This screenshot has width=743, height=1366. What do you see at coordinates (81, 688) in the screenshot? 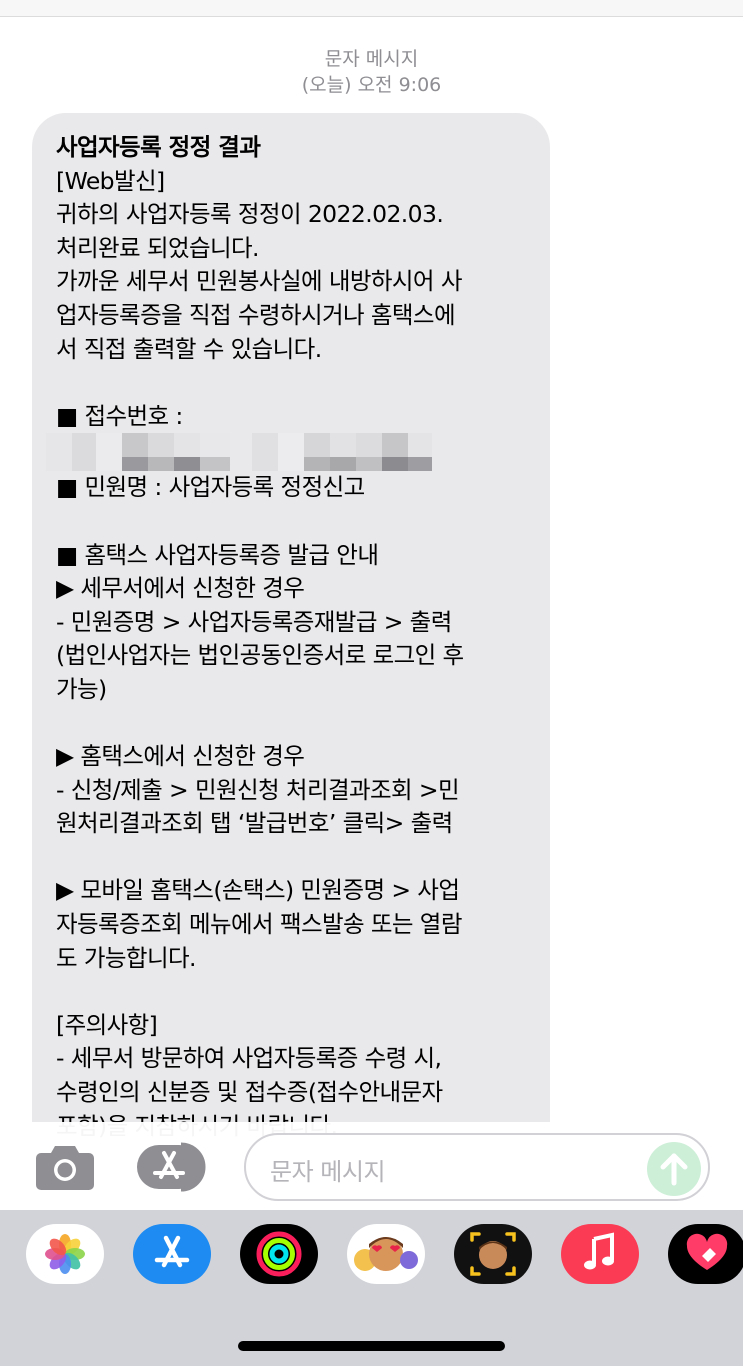
I see `message-line: 가능)` at bounding box center [81, 688].